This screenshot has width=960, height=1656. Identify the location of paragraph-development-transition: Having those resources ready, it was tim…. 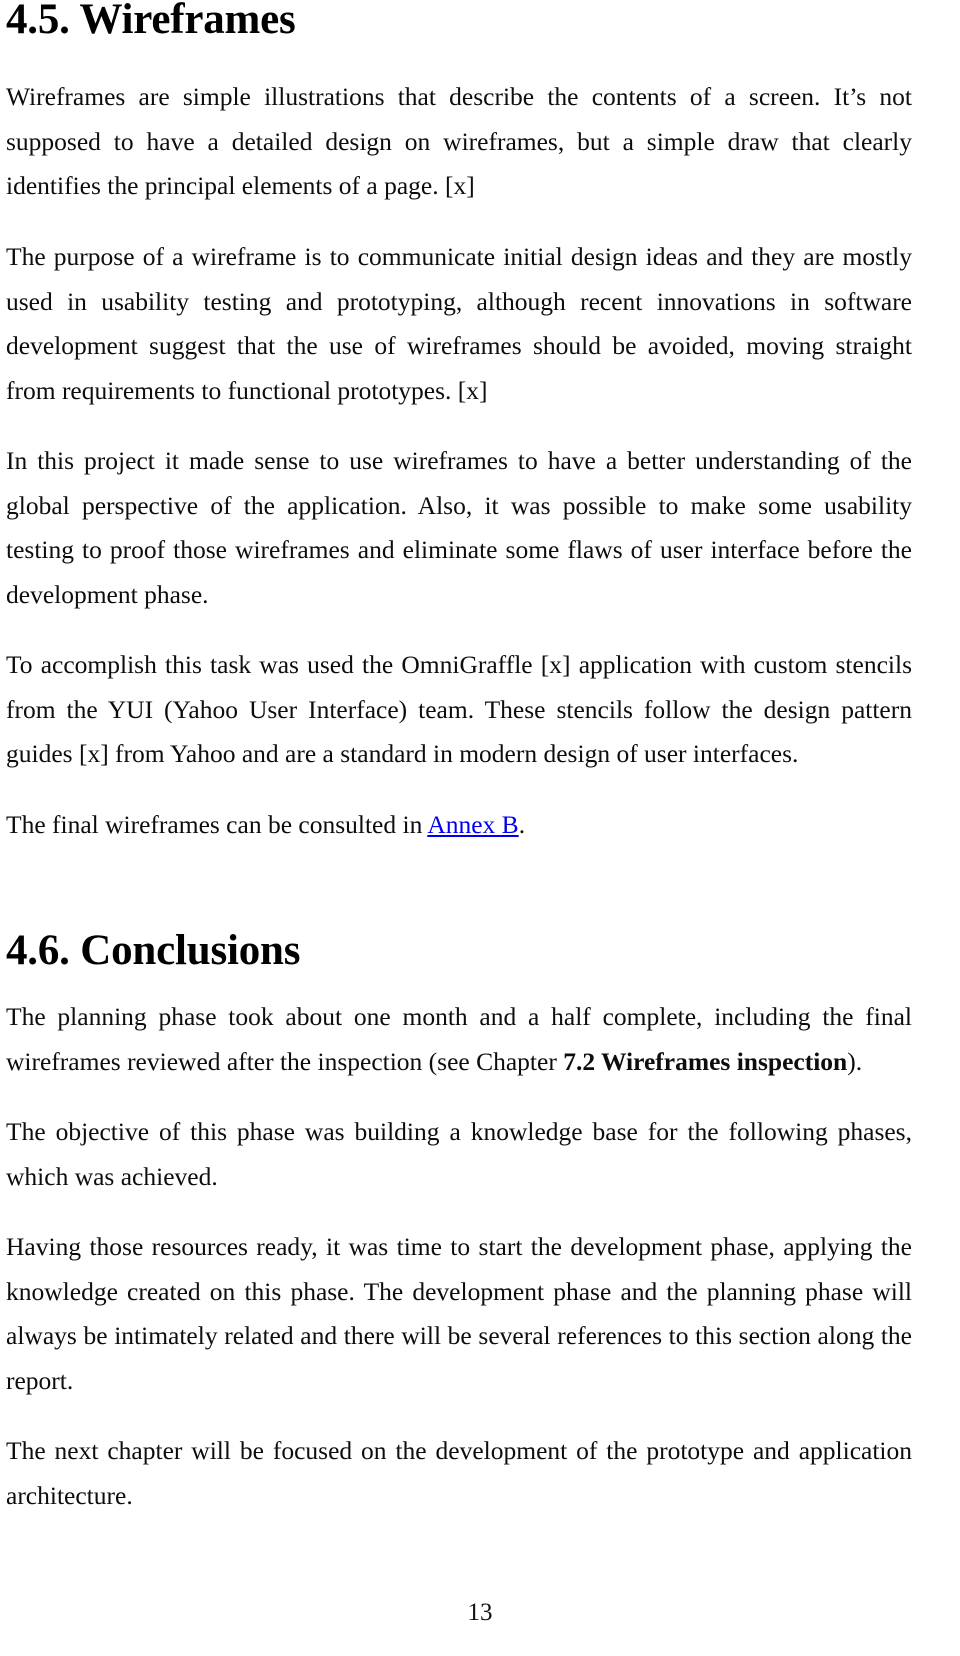
(459, 1313).